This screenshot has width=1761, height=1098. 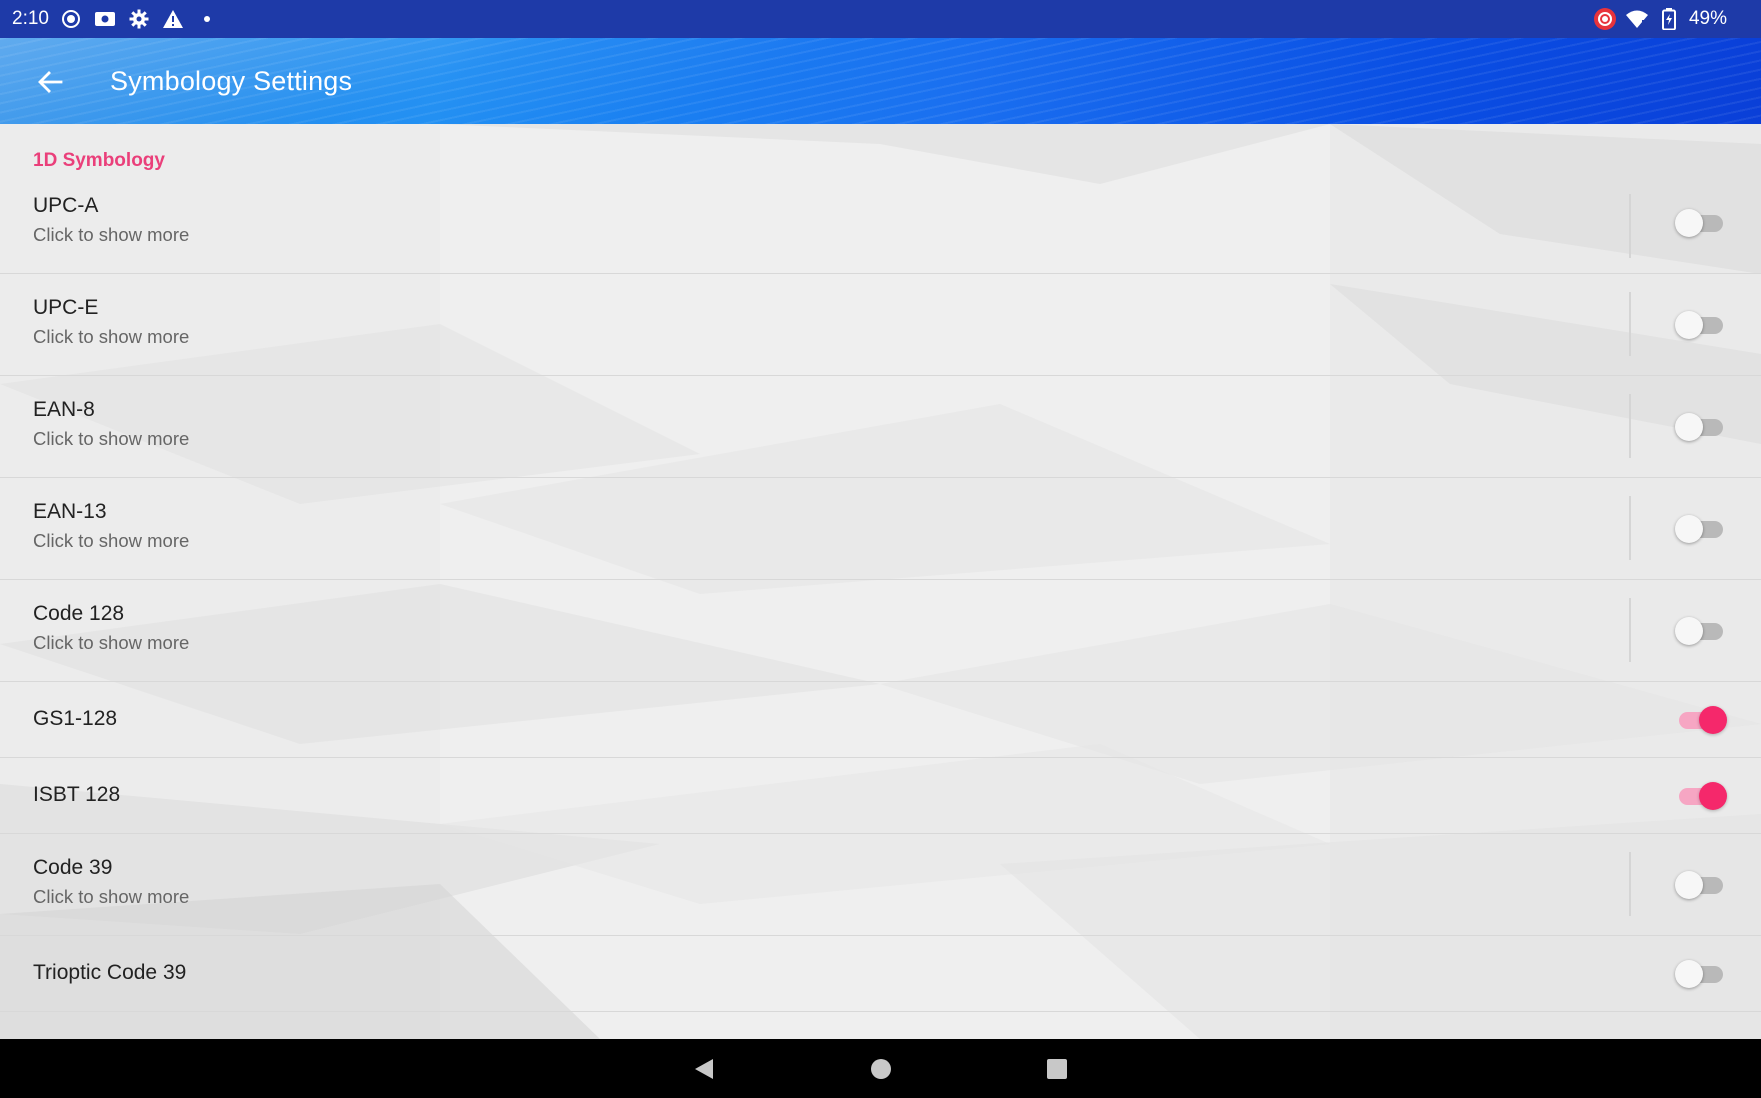 What do you see at coordinates (1605, 19) in the screenshot?
I see `screen-record-icon` at bounding box center [1605, 19].